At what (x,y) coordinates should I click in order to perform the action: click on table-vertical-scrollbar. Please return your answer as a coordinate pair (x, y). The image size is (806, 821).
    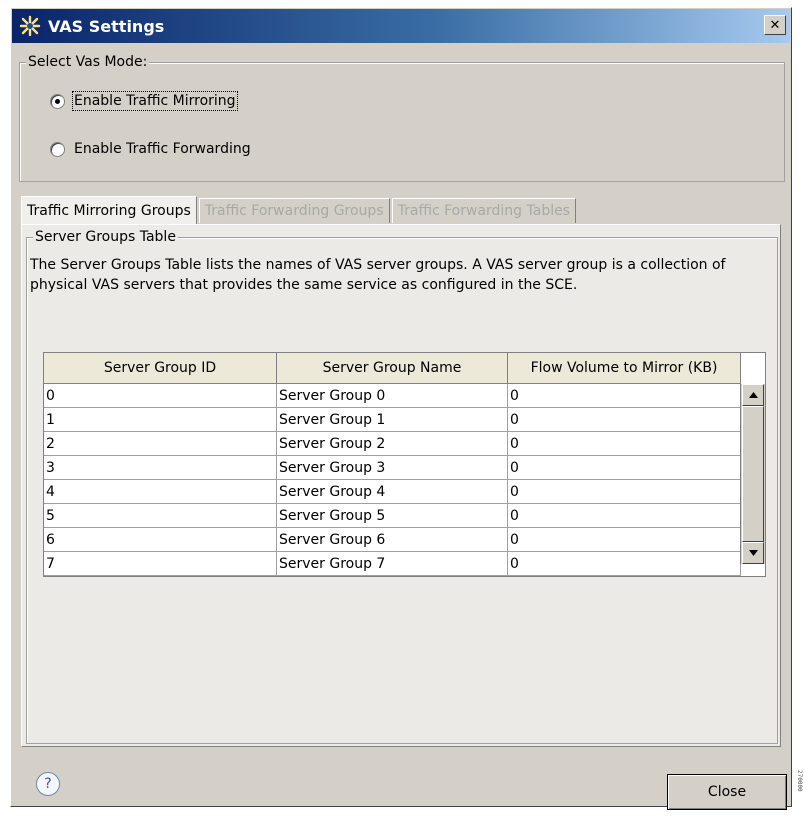
    Looking at the image, I should click on (752, 474).